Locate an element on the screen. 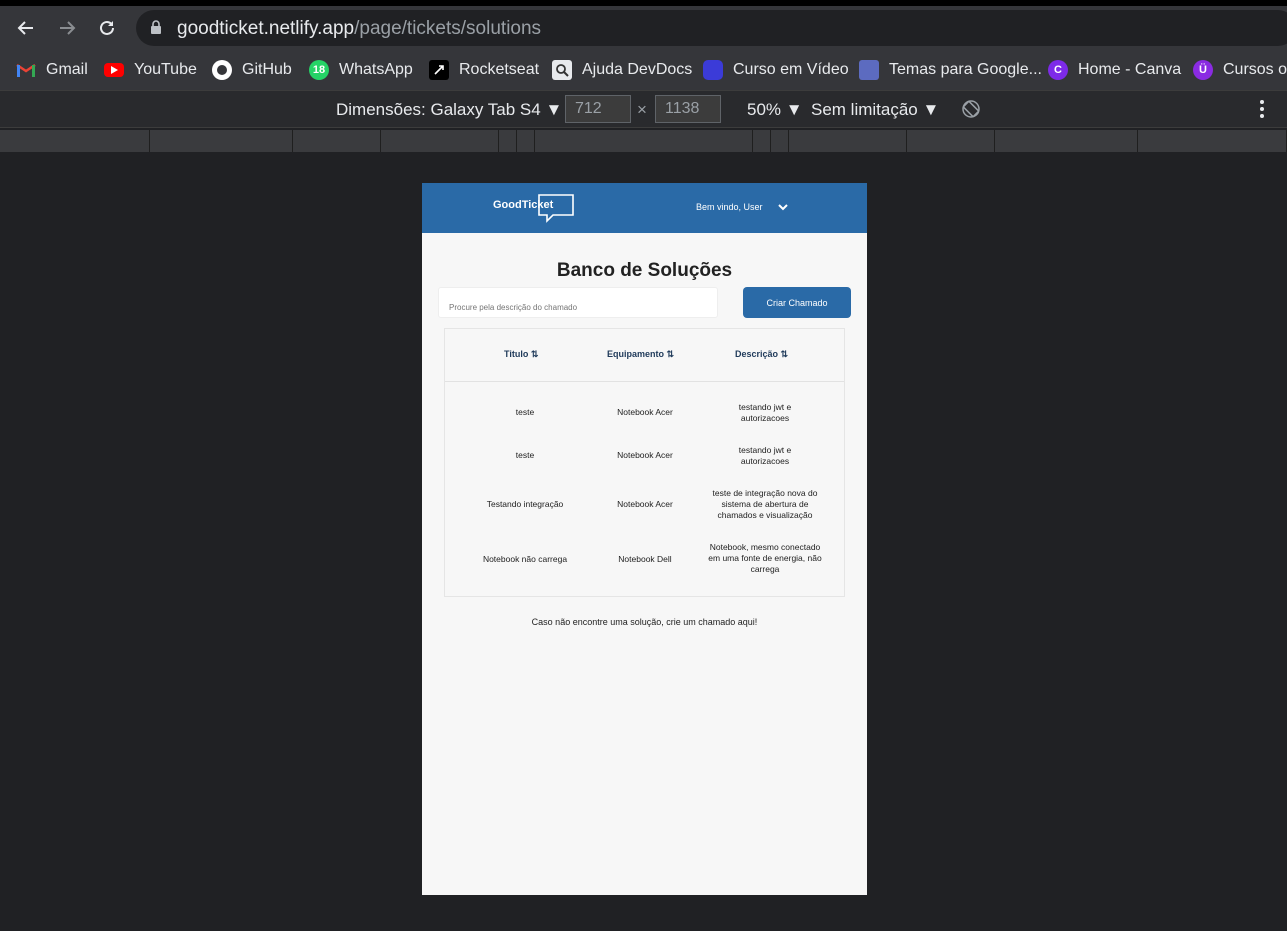  bookmark-gmail: Gmail is located at coordinates (52, 70).